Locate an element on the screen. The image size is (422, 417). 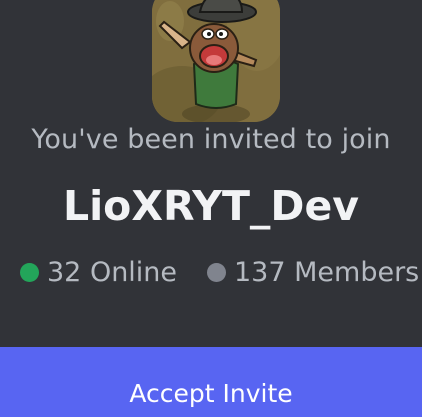
online-status-dot-icon is located at coordinates (29, 272).